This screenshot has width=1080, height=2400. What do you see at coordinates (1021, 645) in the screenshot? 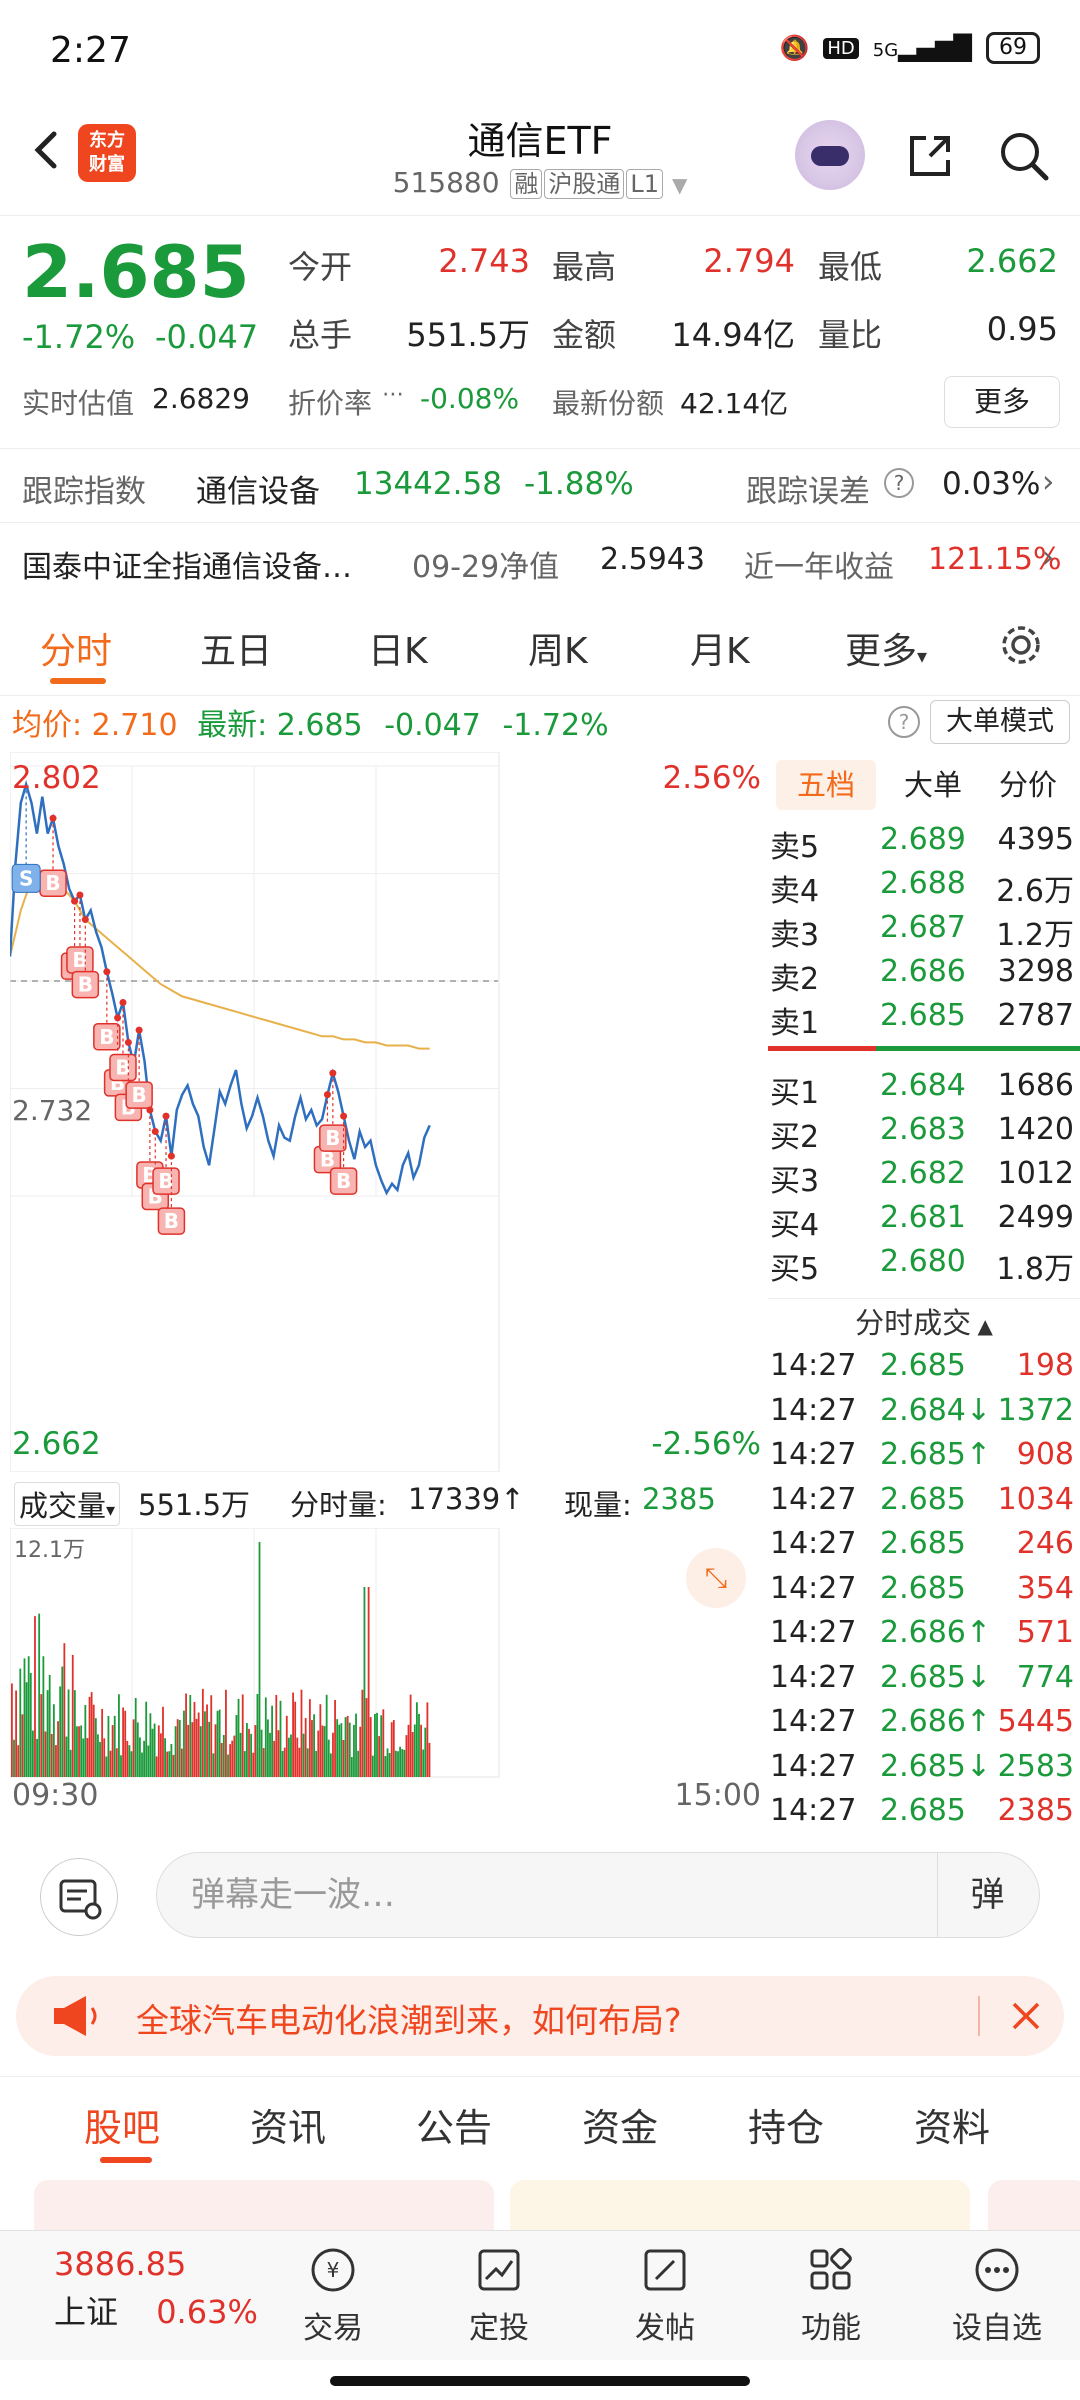
I see `settings-gear-icon` at bounding box center [1021, 645].